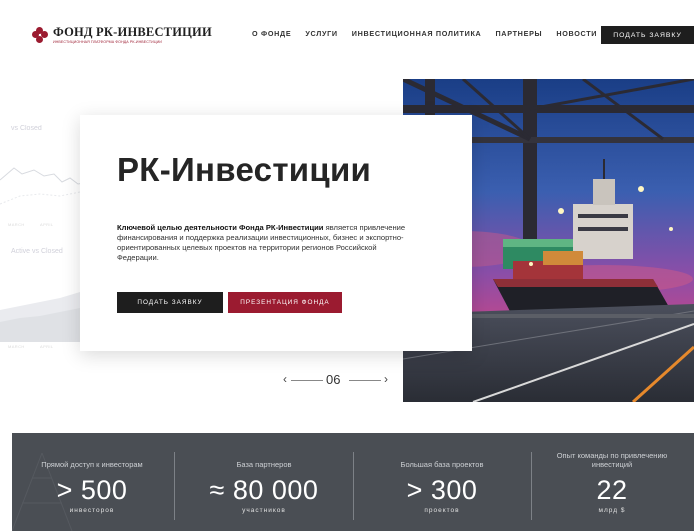 The width and height of the screenshot is (694, 531). What do you see at coordinates (92, 490) in the screenshot?
I see `stat-value: > 500` at bounding box center [92, 490].